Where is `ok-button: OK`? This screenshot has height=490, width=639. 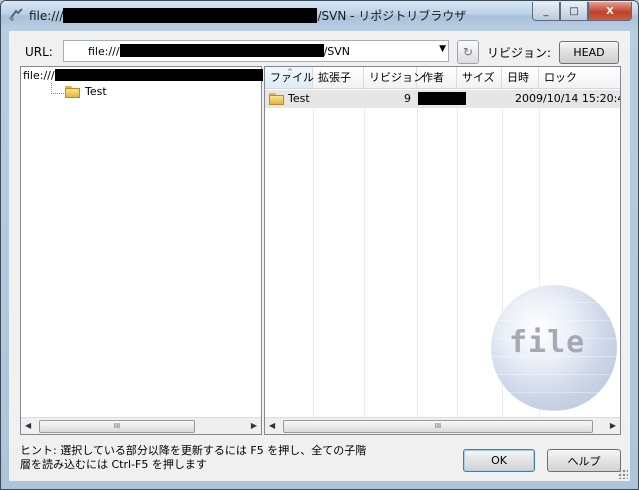
ok-button: OK is located at coordinates (499, 460).